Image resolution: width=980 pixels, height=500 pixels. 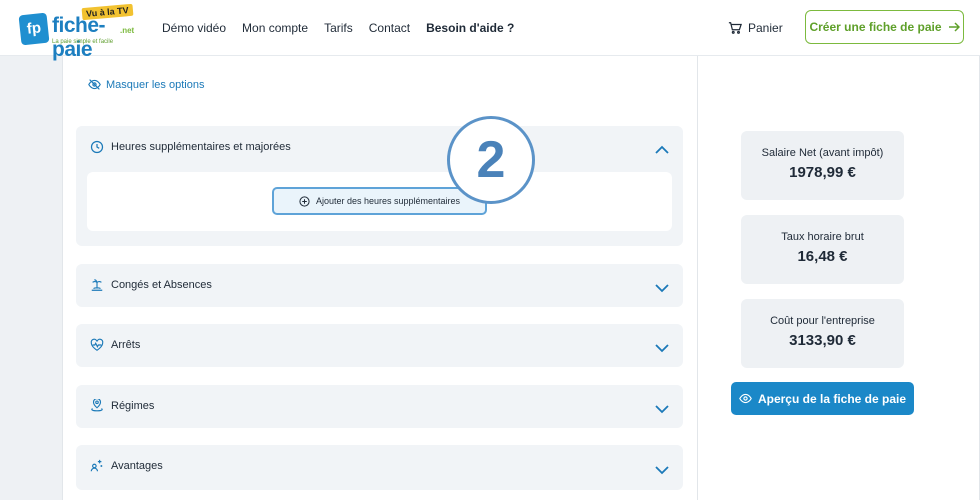 I want to click on net-salary-card: Salaire Net (avant impôt) 1978,99 €, so click(x=822, y=165).